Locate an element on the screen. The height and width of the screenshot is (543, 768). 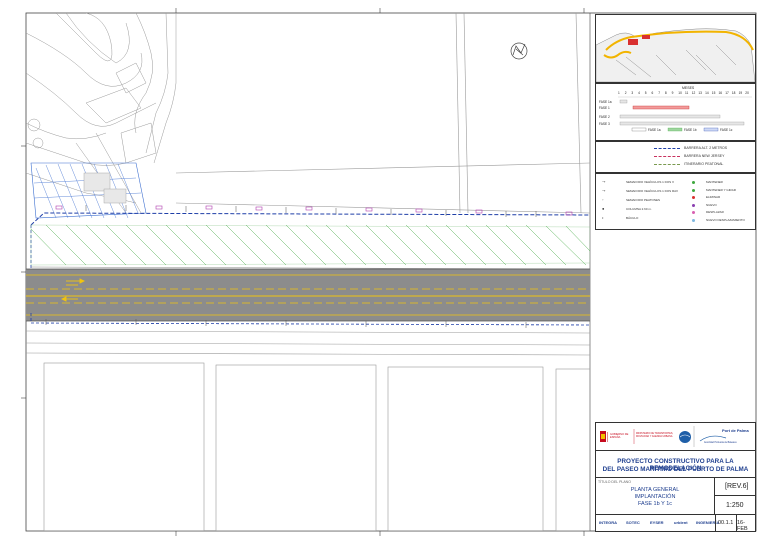
symbol-label: SEMAFORO PEATONES is located at coordinates (643, 200).